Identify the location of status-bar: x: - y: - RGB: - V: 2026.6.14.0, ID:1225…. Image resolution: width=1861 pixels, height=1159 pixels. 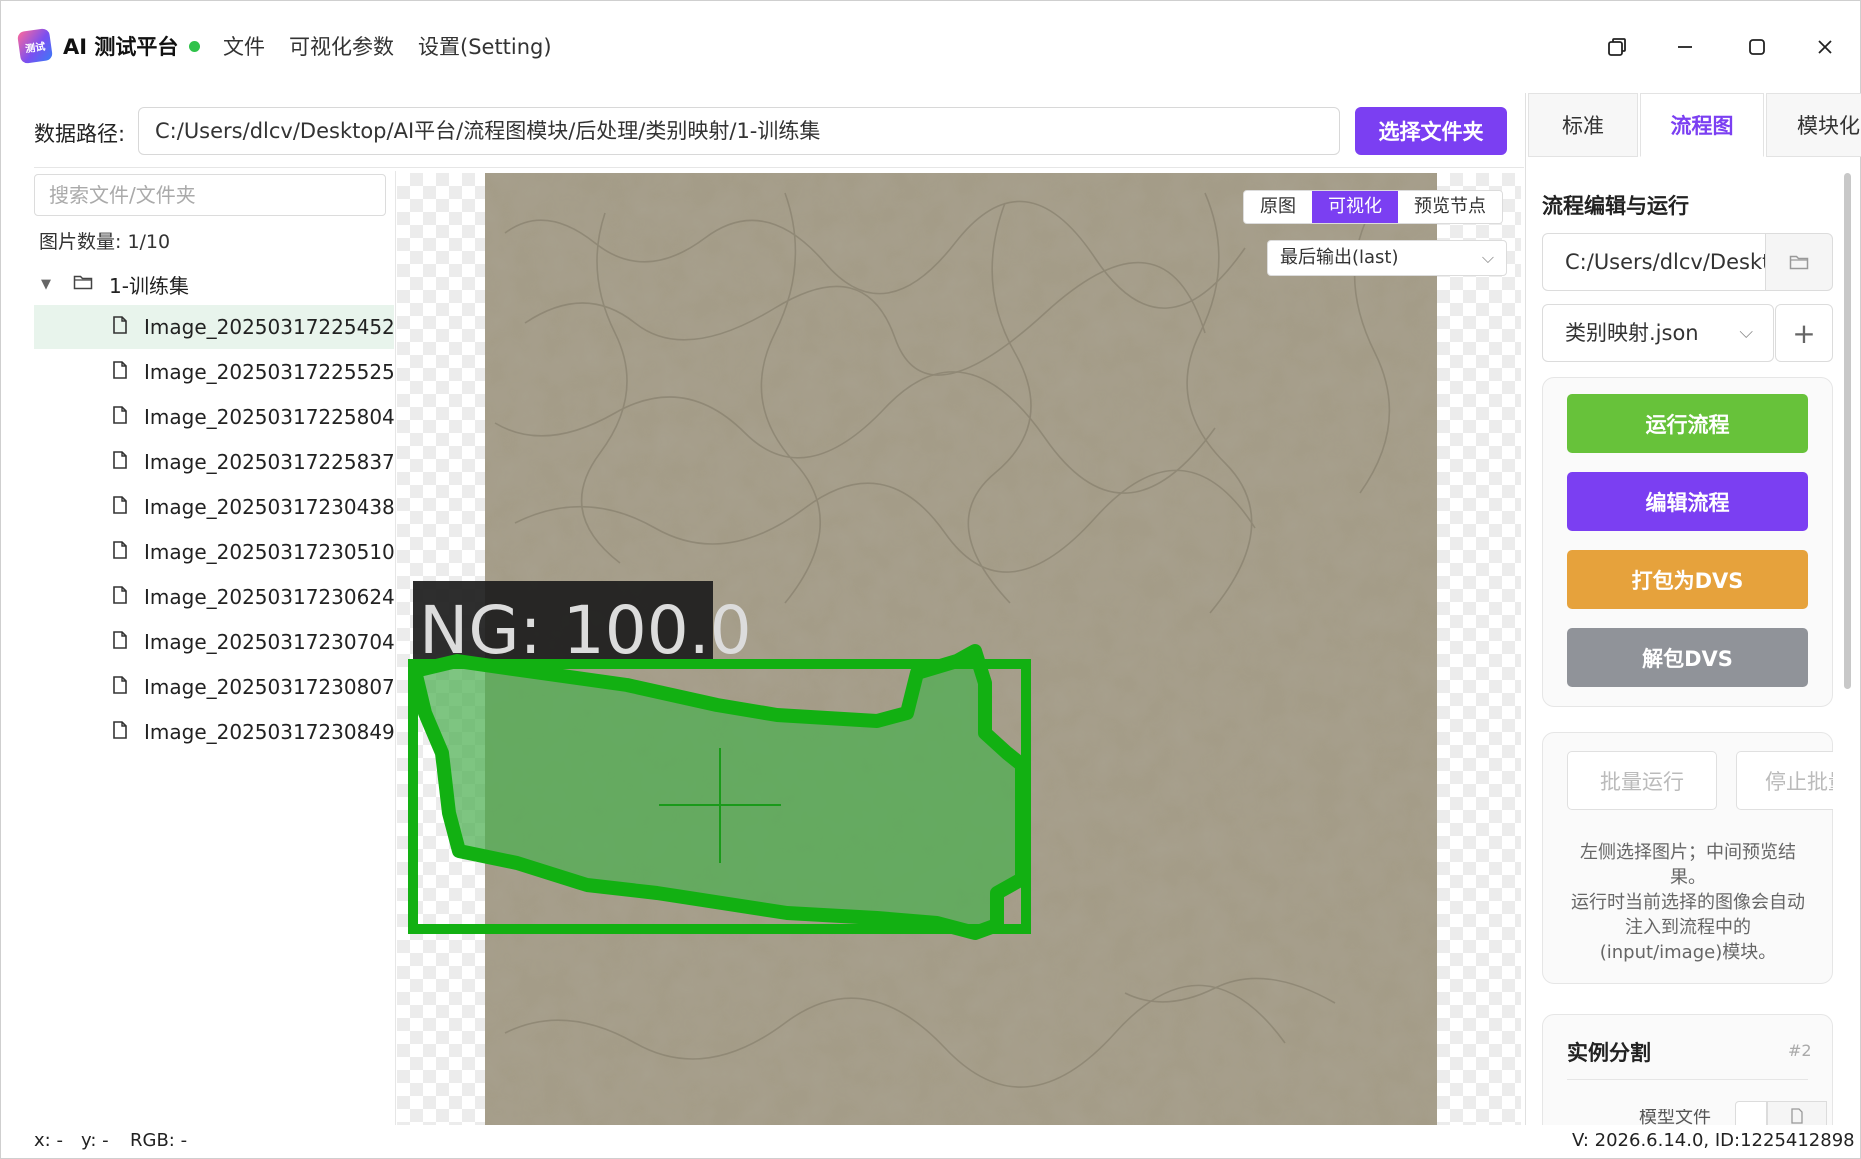
(931, 1142).